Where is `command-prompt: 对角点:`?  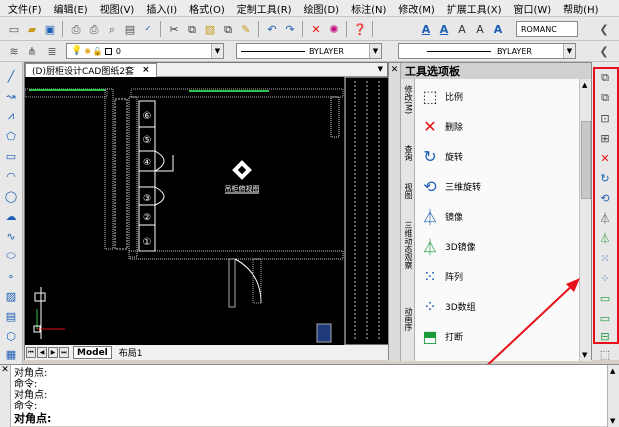 command-prompt: 对角点: is located at coordinates (32, 418).